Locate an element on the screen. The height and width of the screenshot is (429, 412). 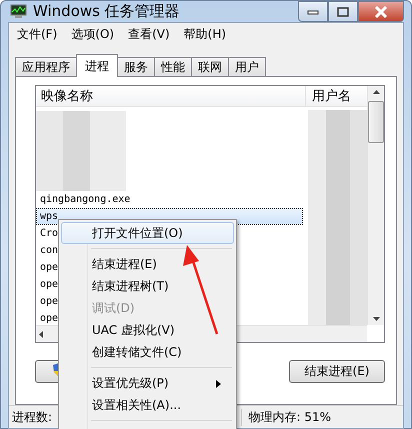
status-text: 物理内存: 51% is located at coordinates (286, 417).